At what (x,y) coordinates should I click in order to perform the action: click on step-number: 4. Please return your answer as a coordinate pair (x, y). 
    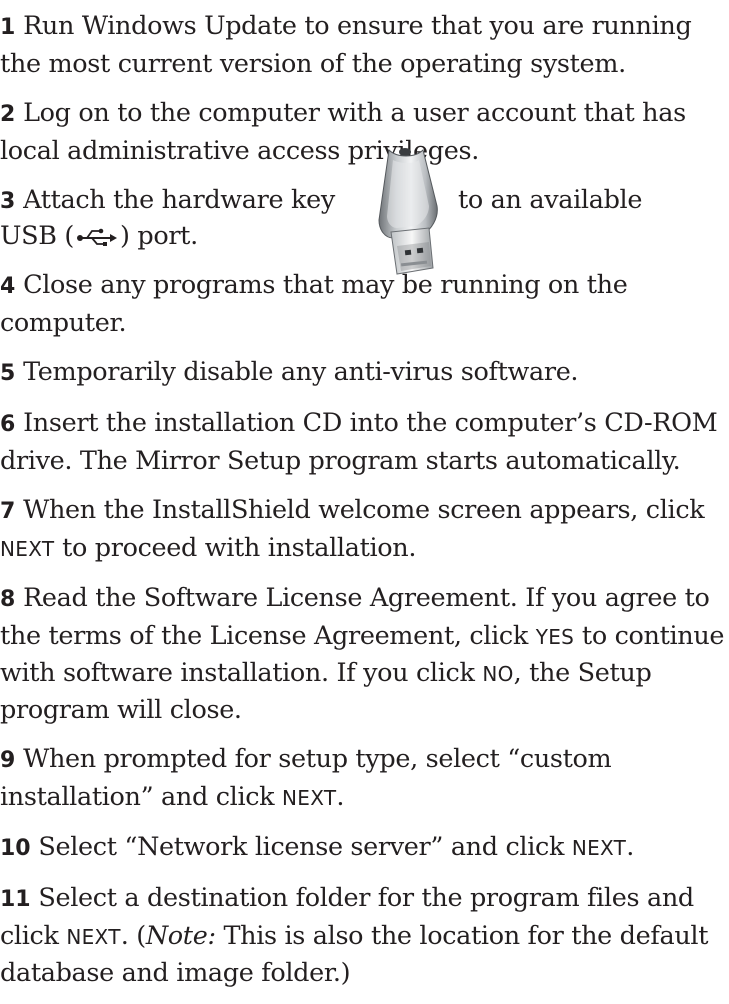
    Looking at the image, I should click on (8, 286).